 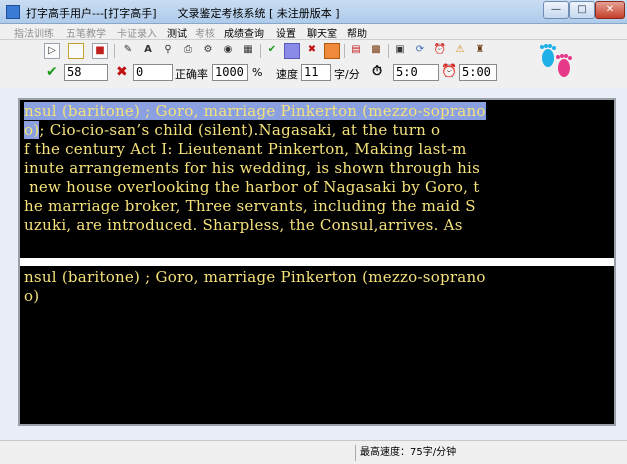 I want to click on play-icon: ▷, so click(x=52, y=51).